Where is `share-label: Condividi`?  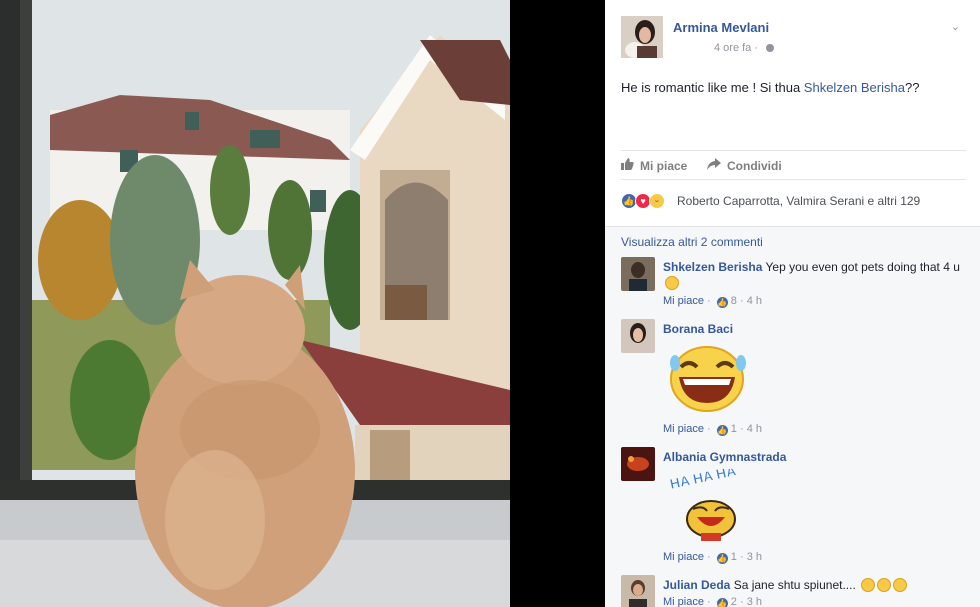 share-label: Condividi is located at coordinates (754, 166).